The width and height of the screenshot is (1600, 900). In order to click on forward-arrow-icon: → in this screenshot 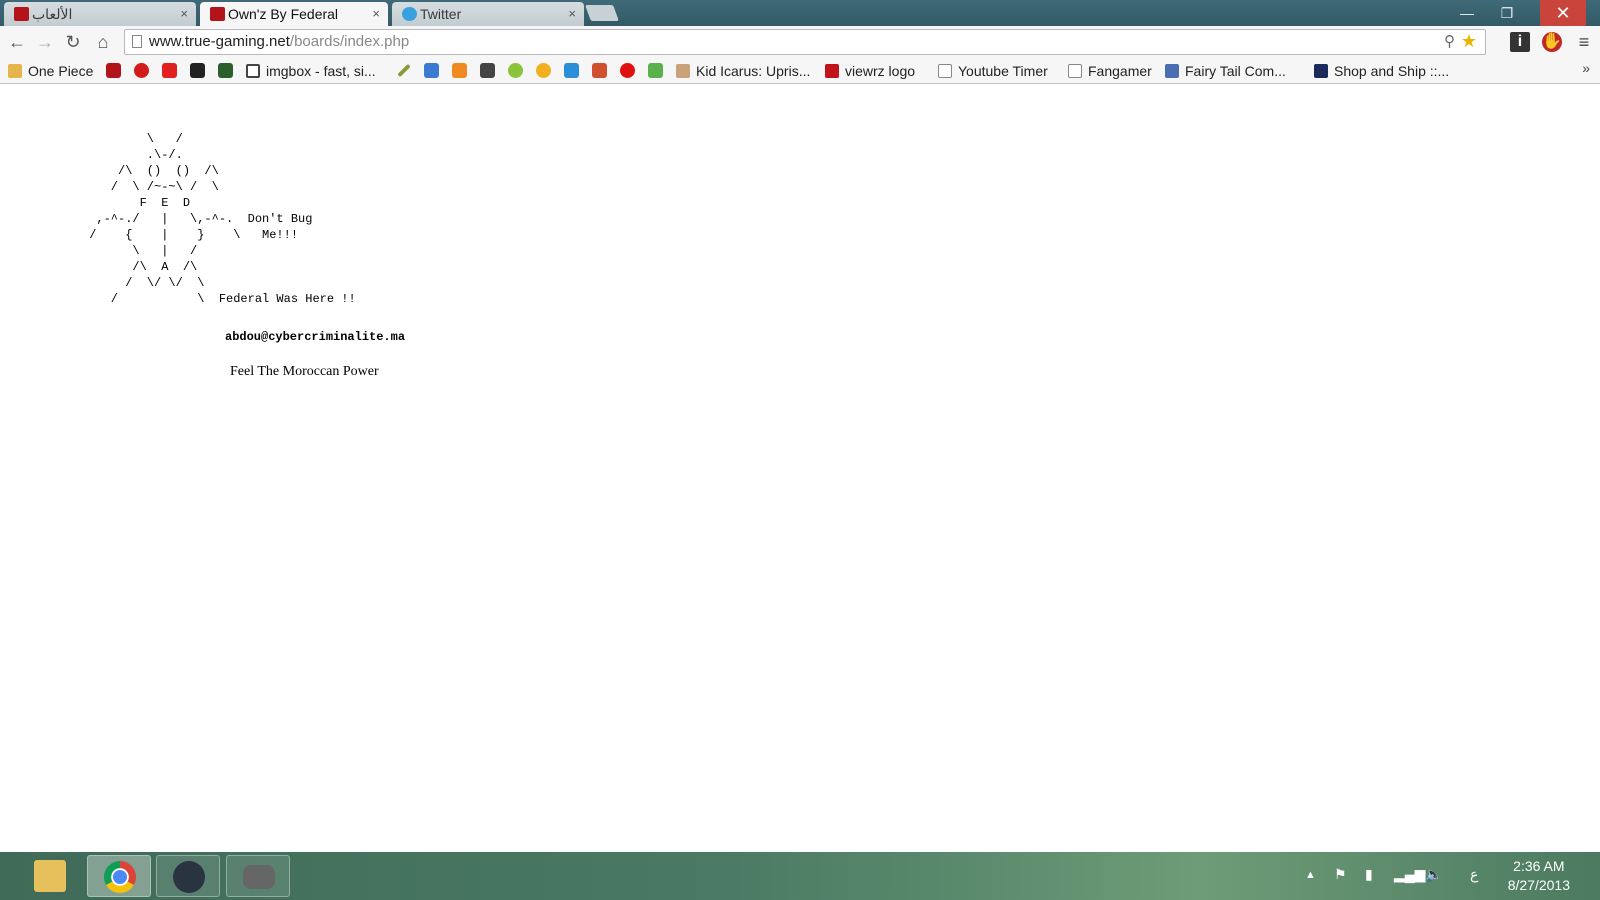, I will do `click(45, 42)`.